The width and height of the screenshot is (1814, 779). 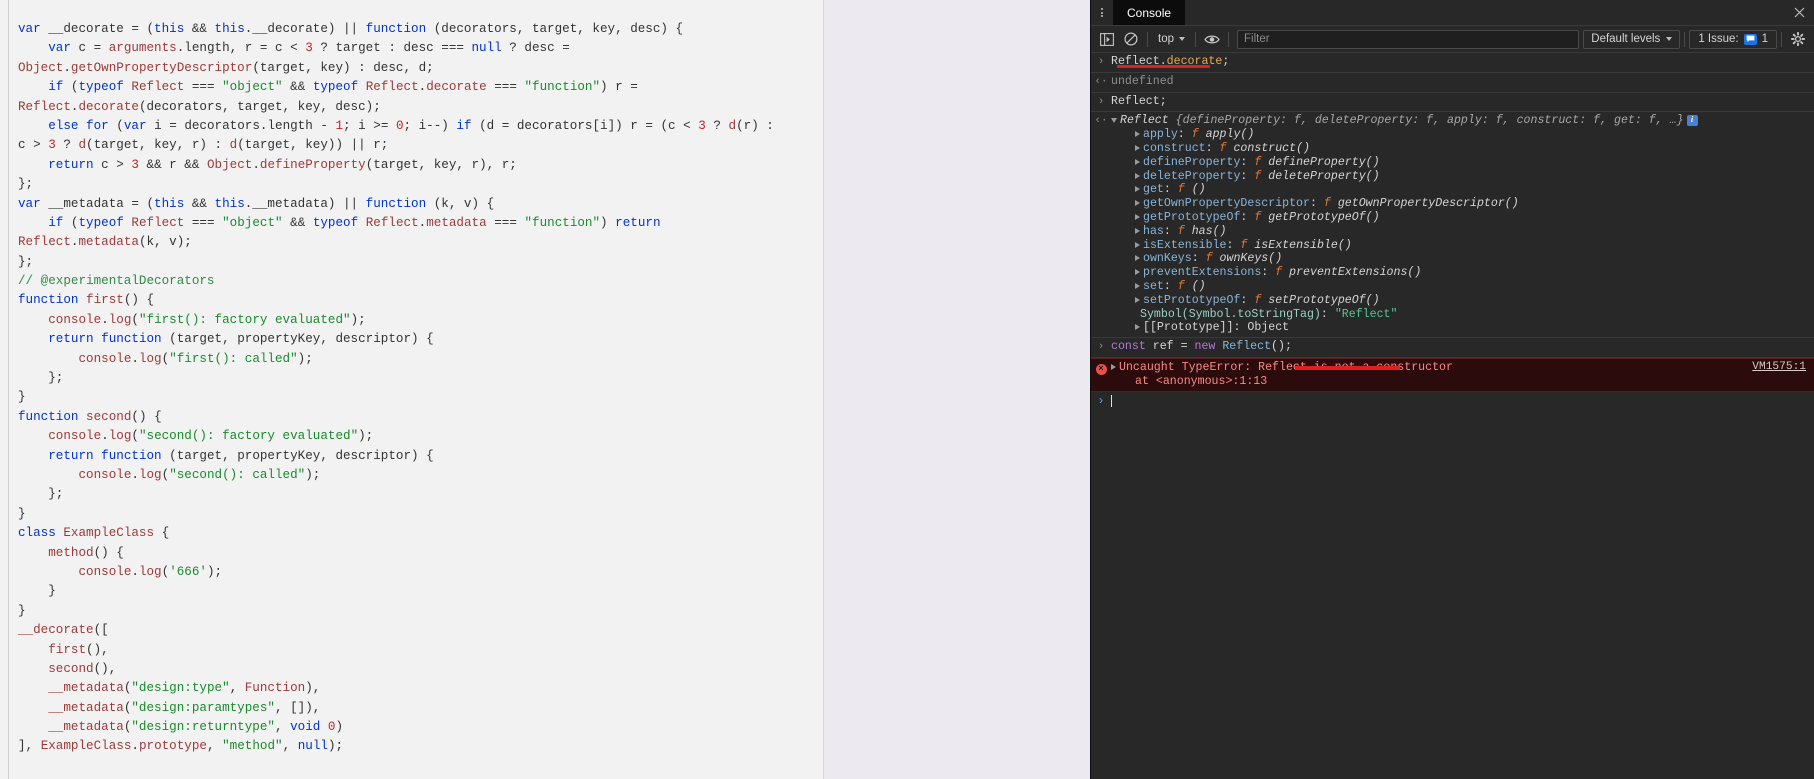 What do you see at coordinates (1226, 61) in the screenshot?
I see `console-token: ;` at bounding box center [1226, 61].